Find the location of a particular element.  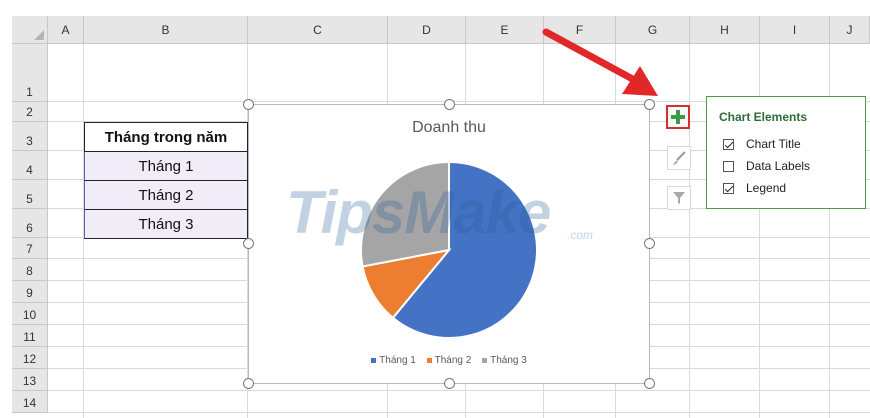

column-header-c: C is located at coordinates (318, 30).